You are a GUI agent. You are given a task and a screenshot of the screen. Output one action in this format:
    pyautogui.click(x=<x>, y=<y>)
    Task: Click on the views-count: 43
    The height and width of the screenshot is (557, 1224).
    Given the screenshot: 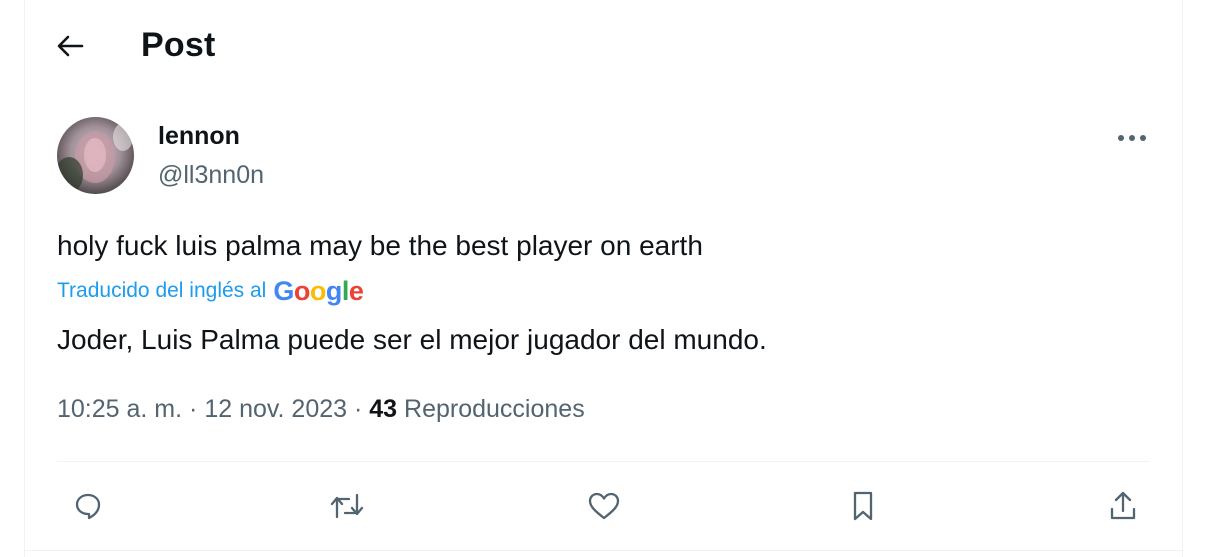 What is the action you would take?
    pyautogui.click(x=383, y=409)
    